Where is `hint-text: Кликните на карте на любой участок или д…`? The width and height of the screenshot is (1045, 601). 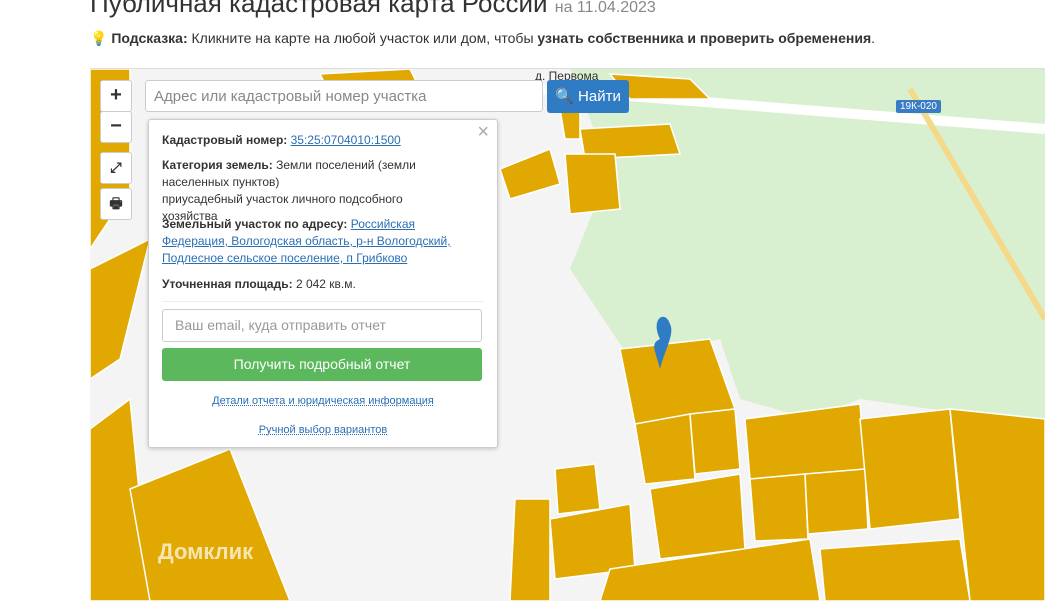 hint-text: Кликните на карте на любой участок или д… is located at coordinates (362, 38).